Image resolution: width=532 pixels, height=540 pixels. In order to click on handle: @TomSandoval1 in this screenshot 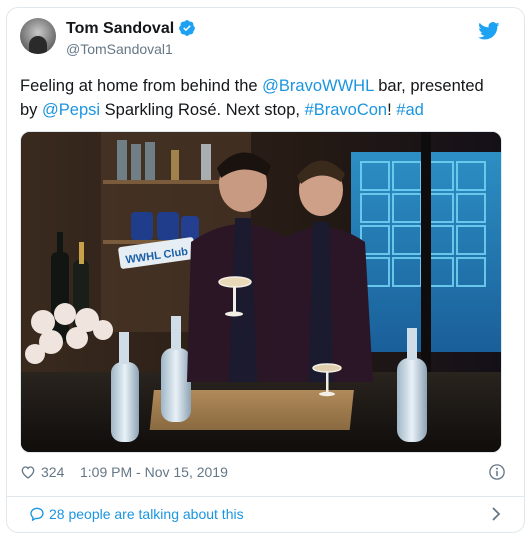, I will do `click(131, 49)`.